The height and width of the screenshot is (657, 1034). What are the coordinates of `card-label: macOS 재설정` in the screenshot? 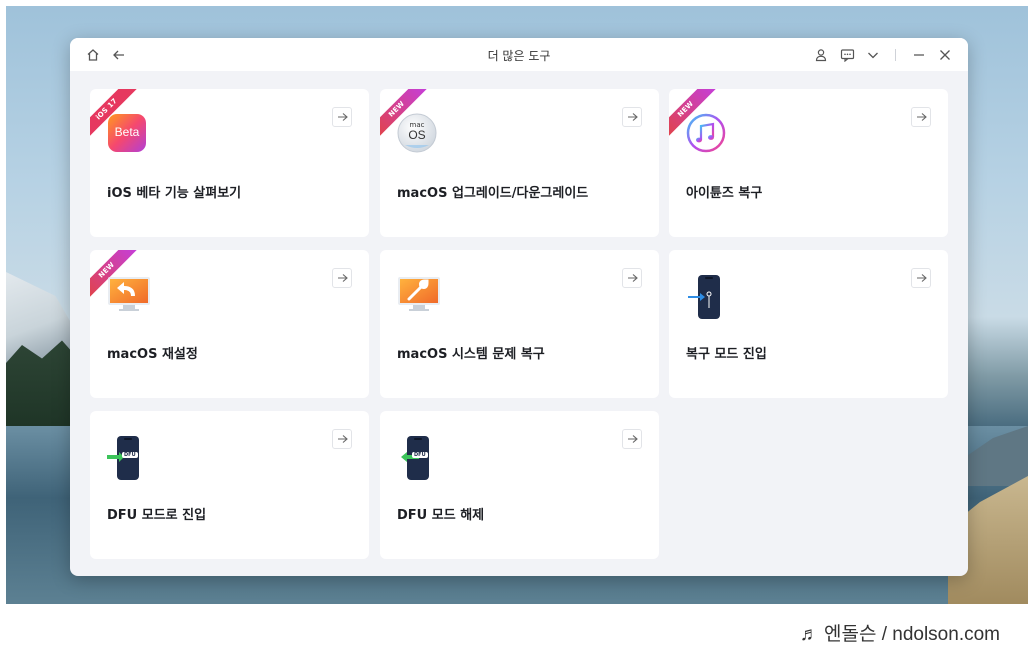 It's located at (152, 354).